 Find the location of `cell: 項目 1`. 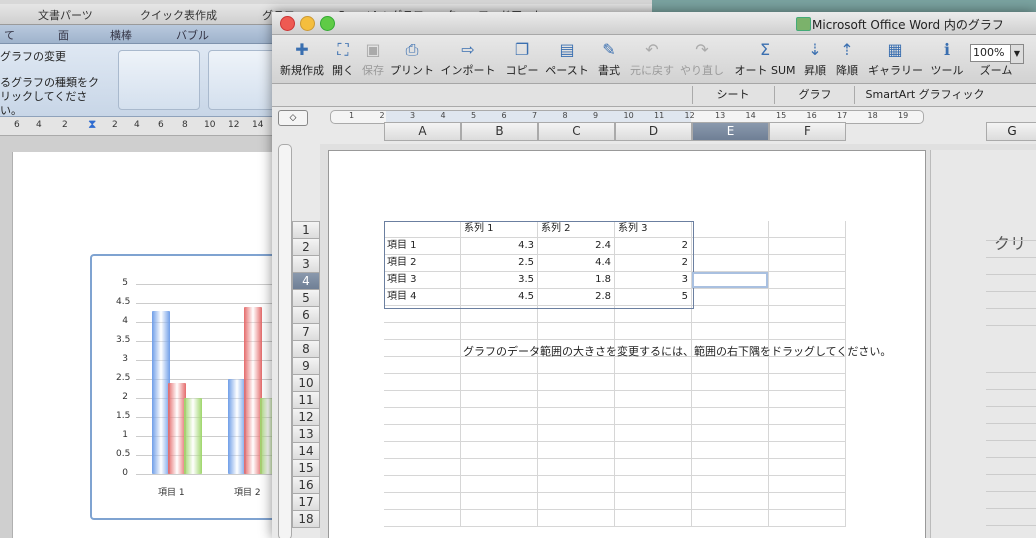

cell: 項目 1 is located at coordinates (422, 246).